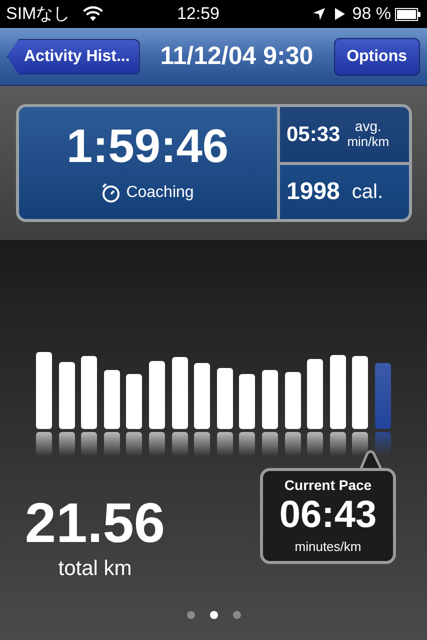  Describe the element at coordinates (408, 14) in the screenshot. I see `battery-icon` at that location.